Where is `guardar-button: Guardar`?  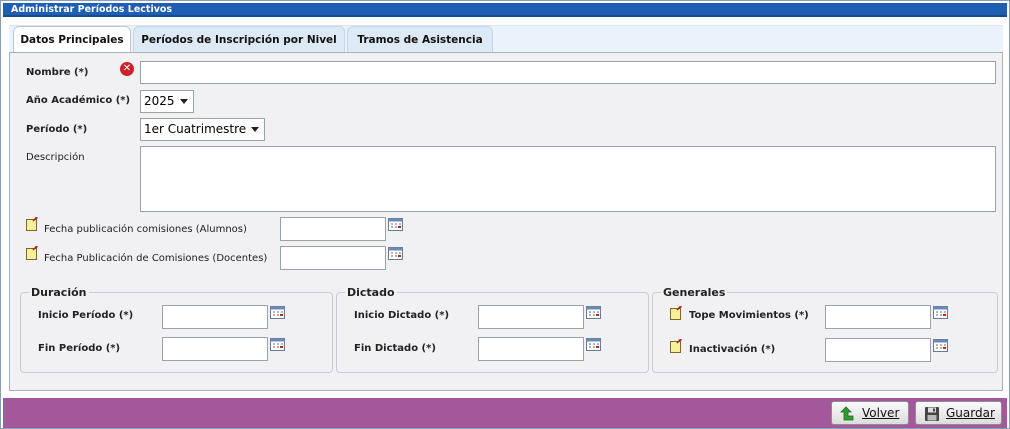 guardar-button: Guardar is located at coordinates (958, 413).